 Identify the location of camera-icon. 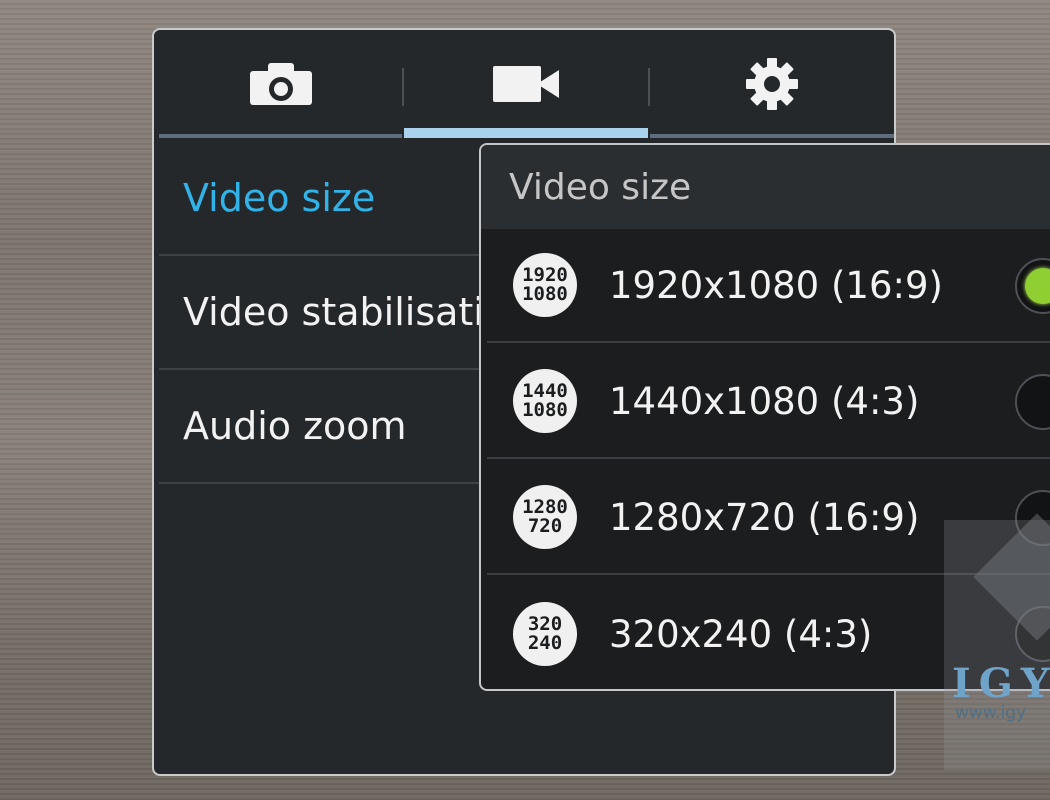
(280, 84).